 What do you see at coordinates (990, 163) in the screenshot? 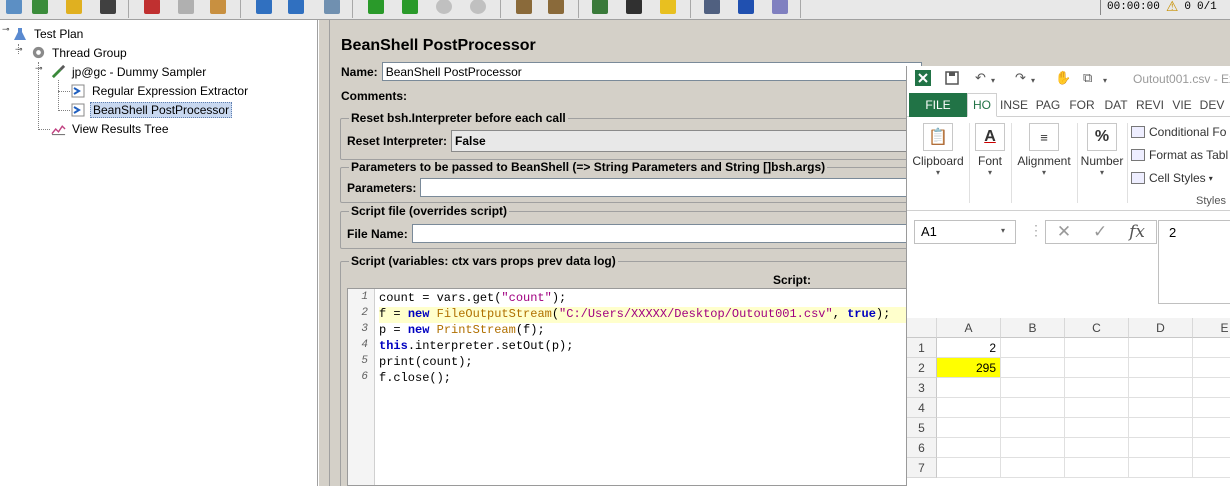
I see `ribbon-group-font: A Font ▾` at bounding box center [990, 163].